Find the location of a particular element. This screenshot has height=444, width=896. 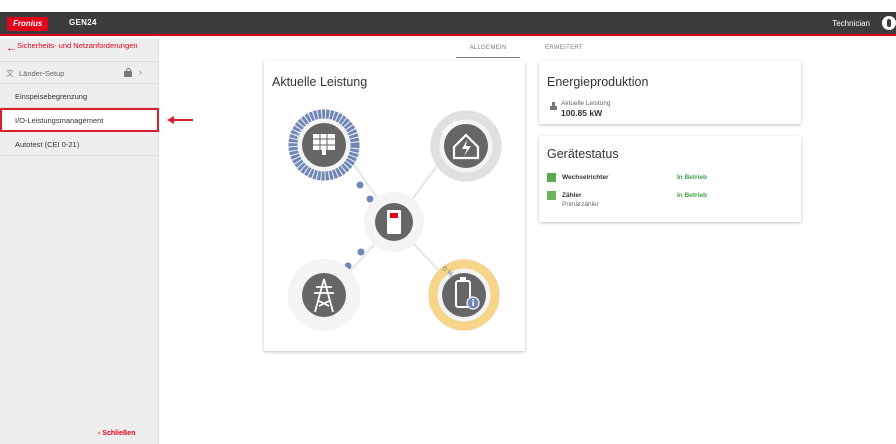

sidebar-item-label: Autotest (CEI 0-21) is located at coordinates (47, 144).